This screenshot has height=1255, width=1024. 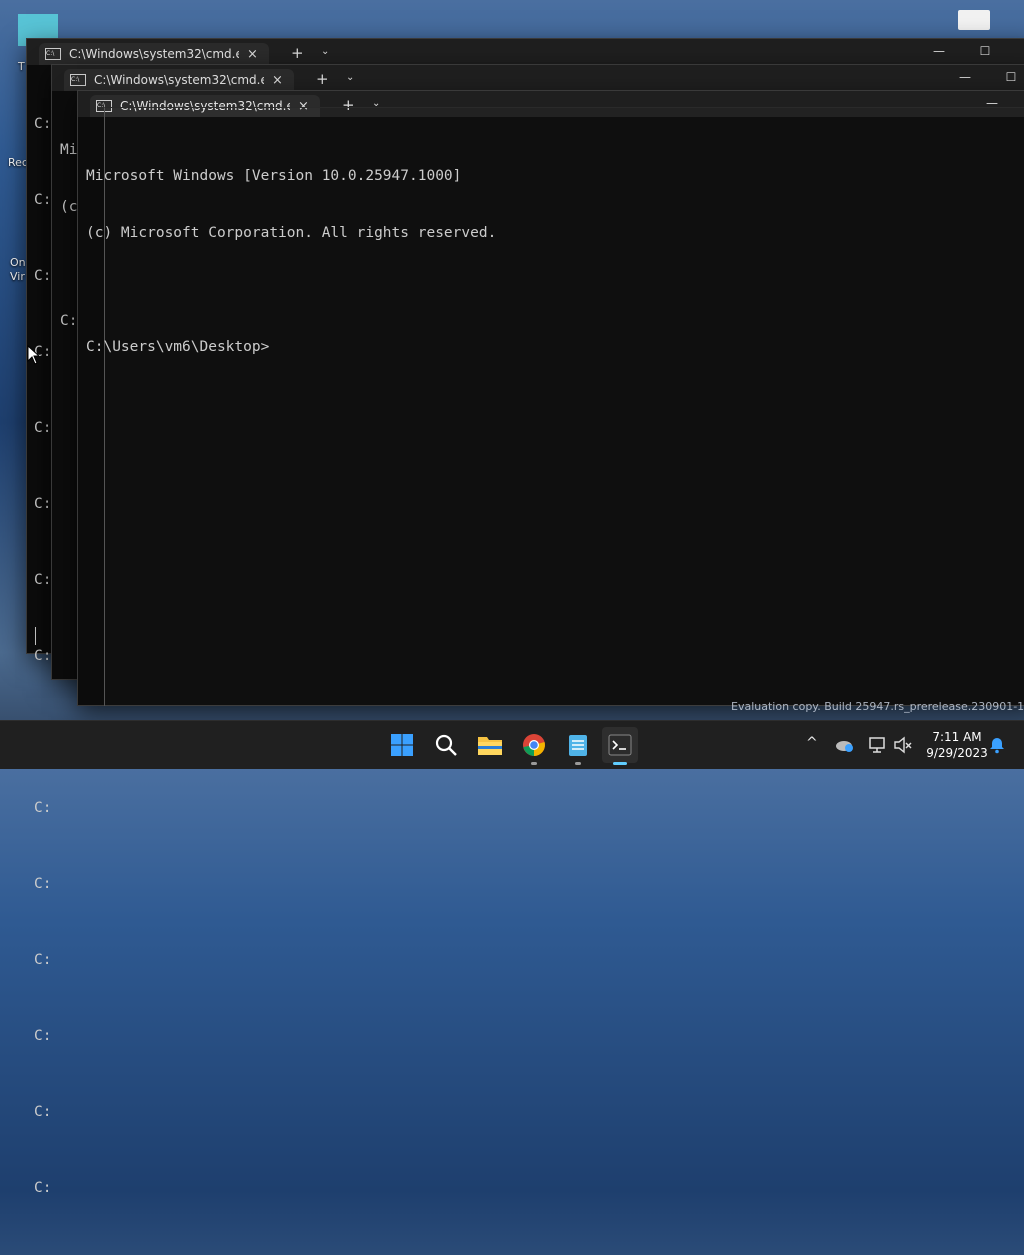 I want to click on folder-icon, so click(x=490, y=746).